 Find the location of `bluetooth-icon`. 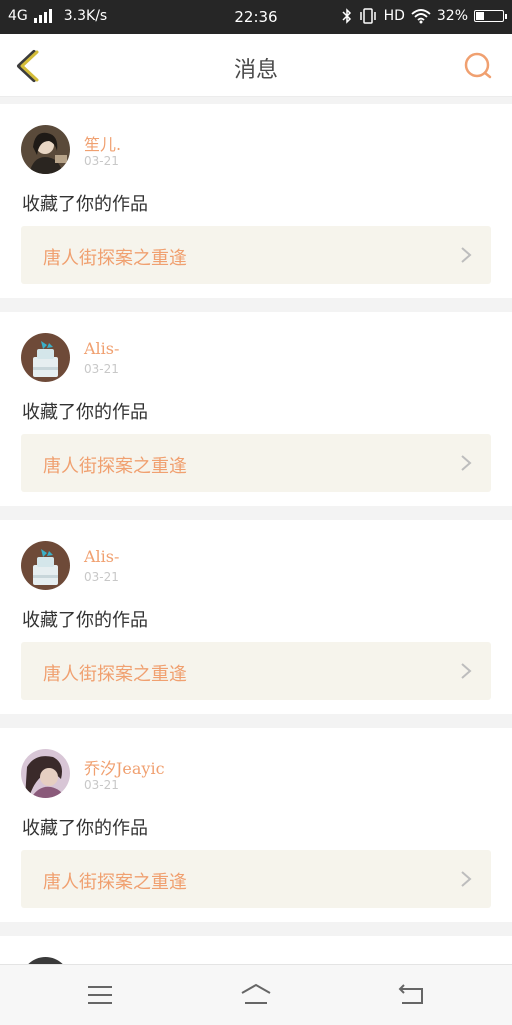

bluetooth-icon is located at coordinates (346, 16).